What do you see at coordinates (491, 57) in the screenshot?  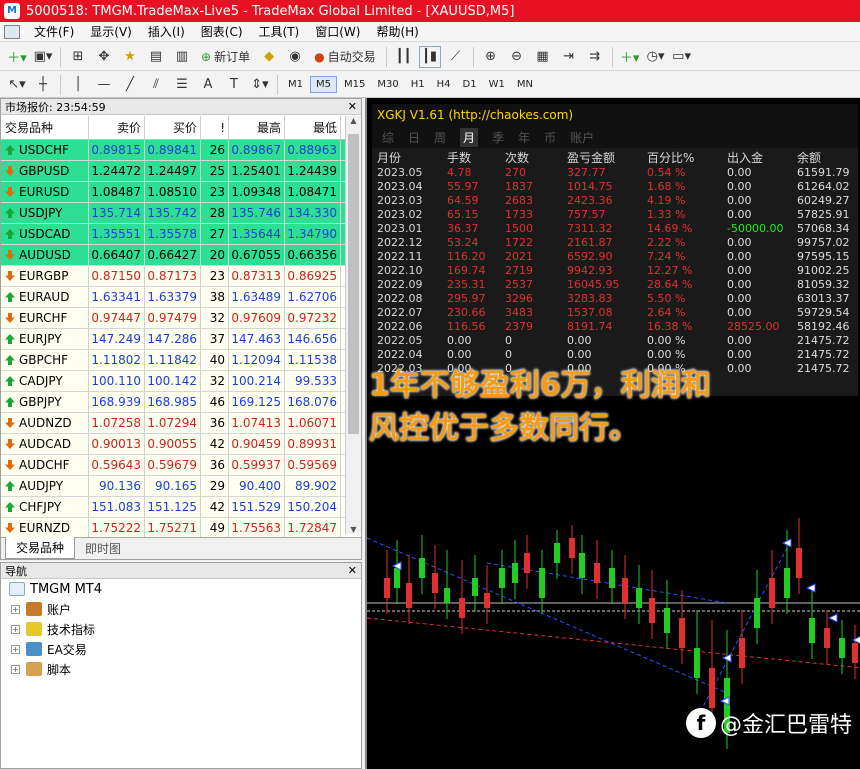 I see `zoom-in-icon: ⊕` at bounding box center [491, 57].